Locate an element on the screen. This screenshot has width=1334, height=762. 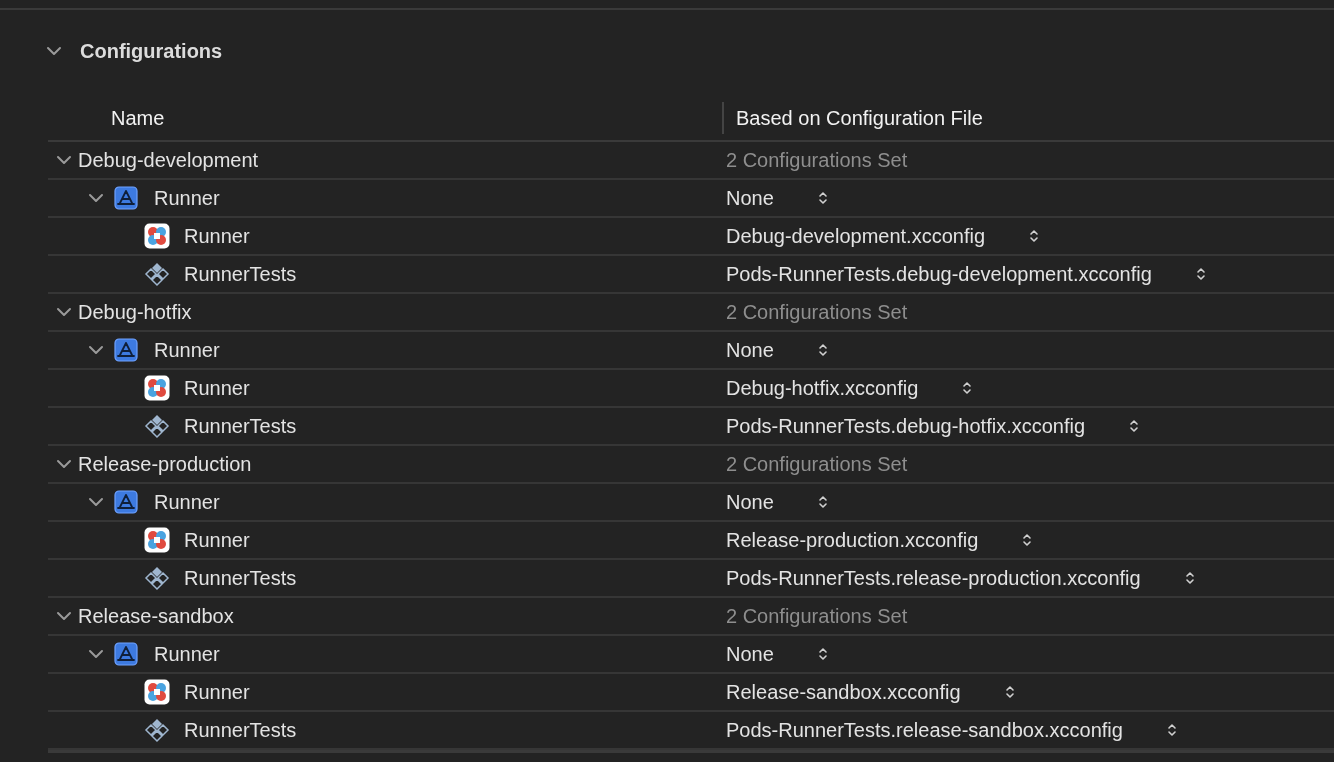
column-header: Name is located at coordinates (385, 118).